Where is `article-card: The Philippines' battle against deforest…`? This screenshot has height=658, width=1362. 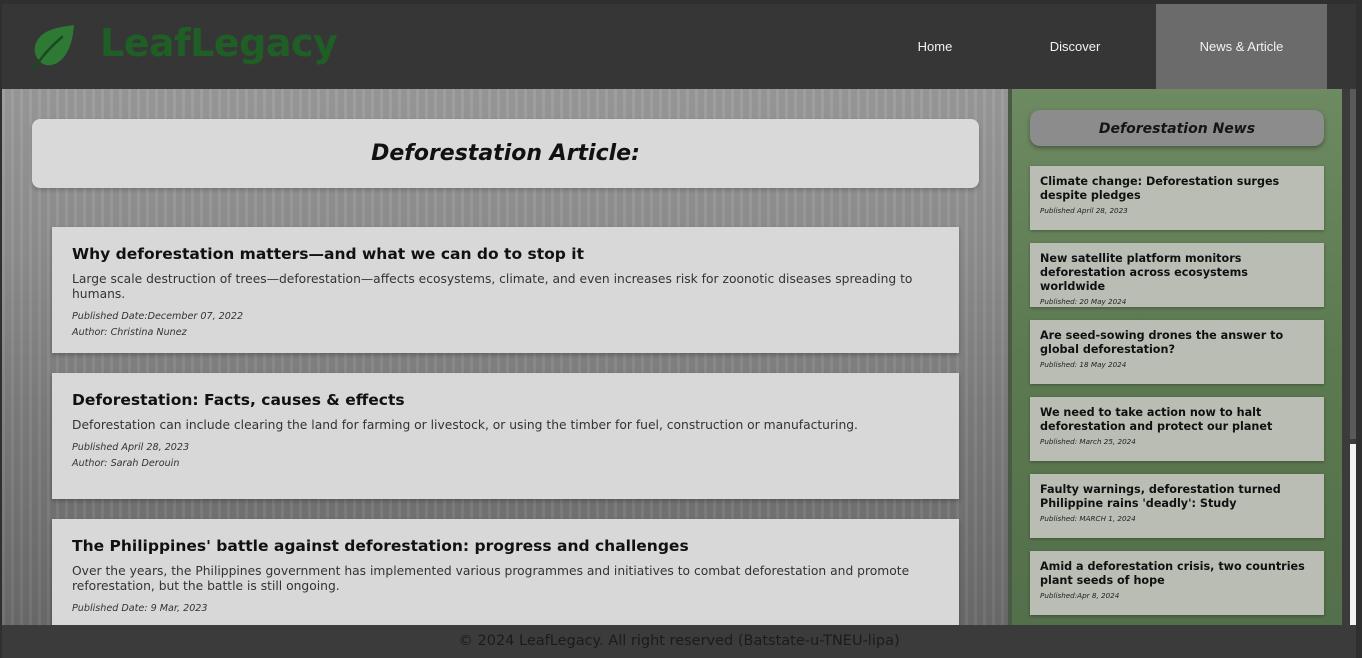 article-card: The Philippines' battle against deforest… is located at coordinates (505, 572).